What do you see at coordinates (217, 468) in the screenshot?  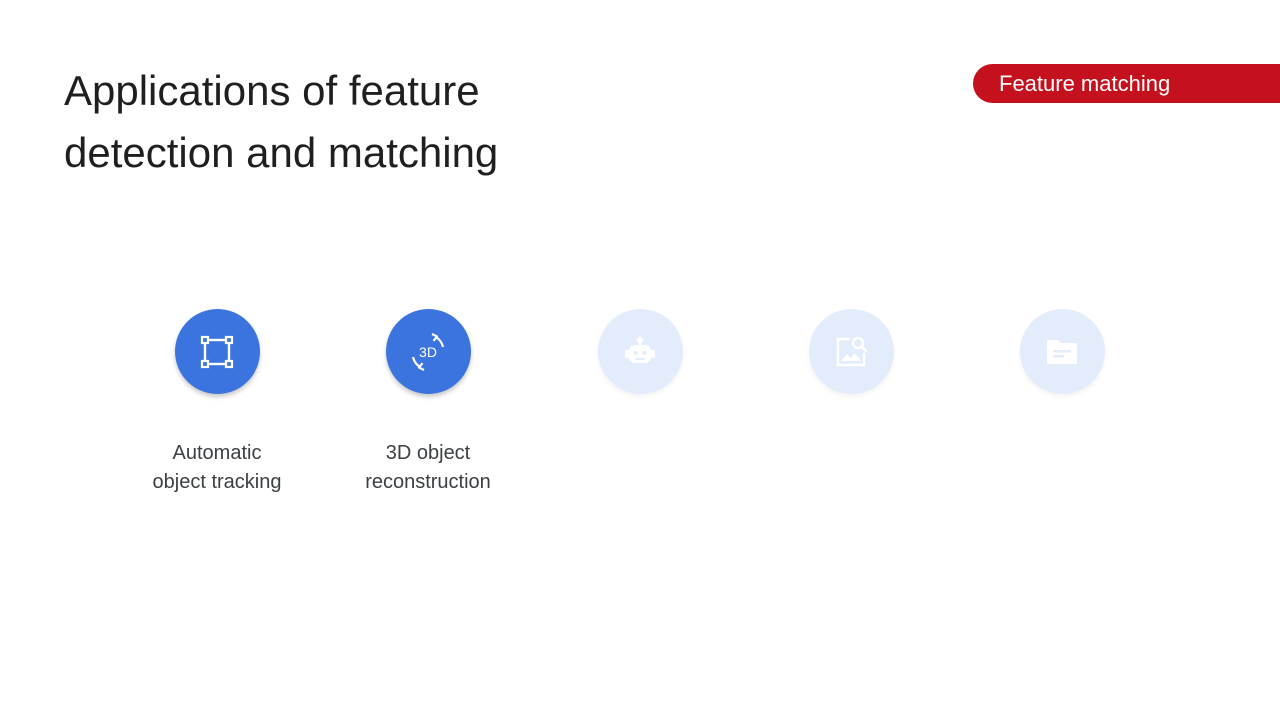 I see `application-label: Automatic object tracking` at bounding box center [217, 468].